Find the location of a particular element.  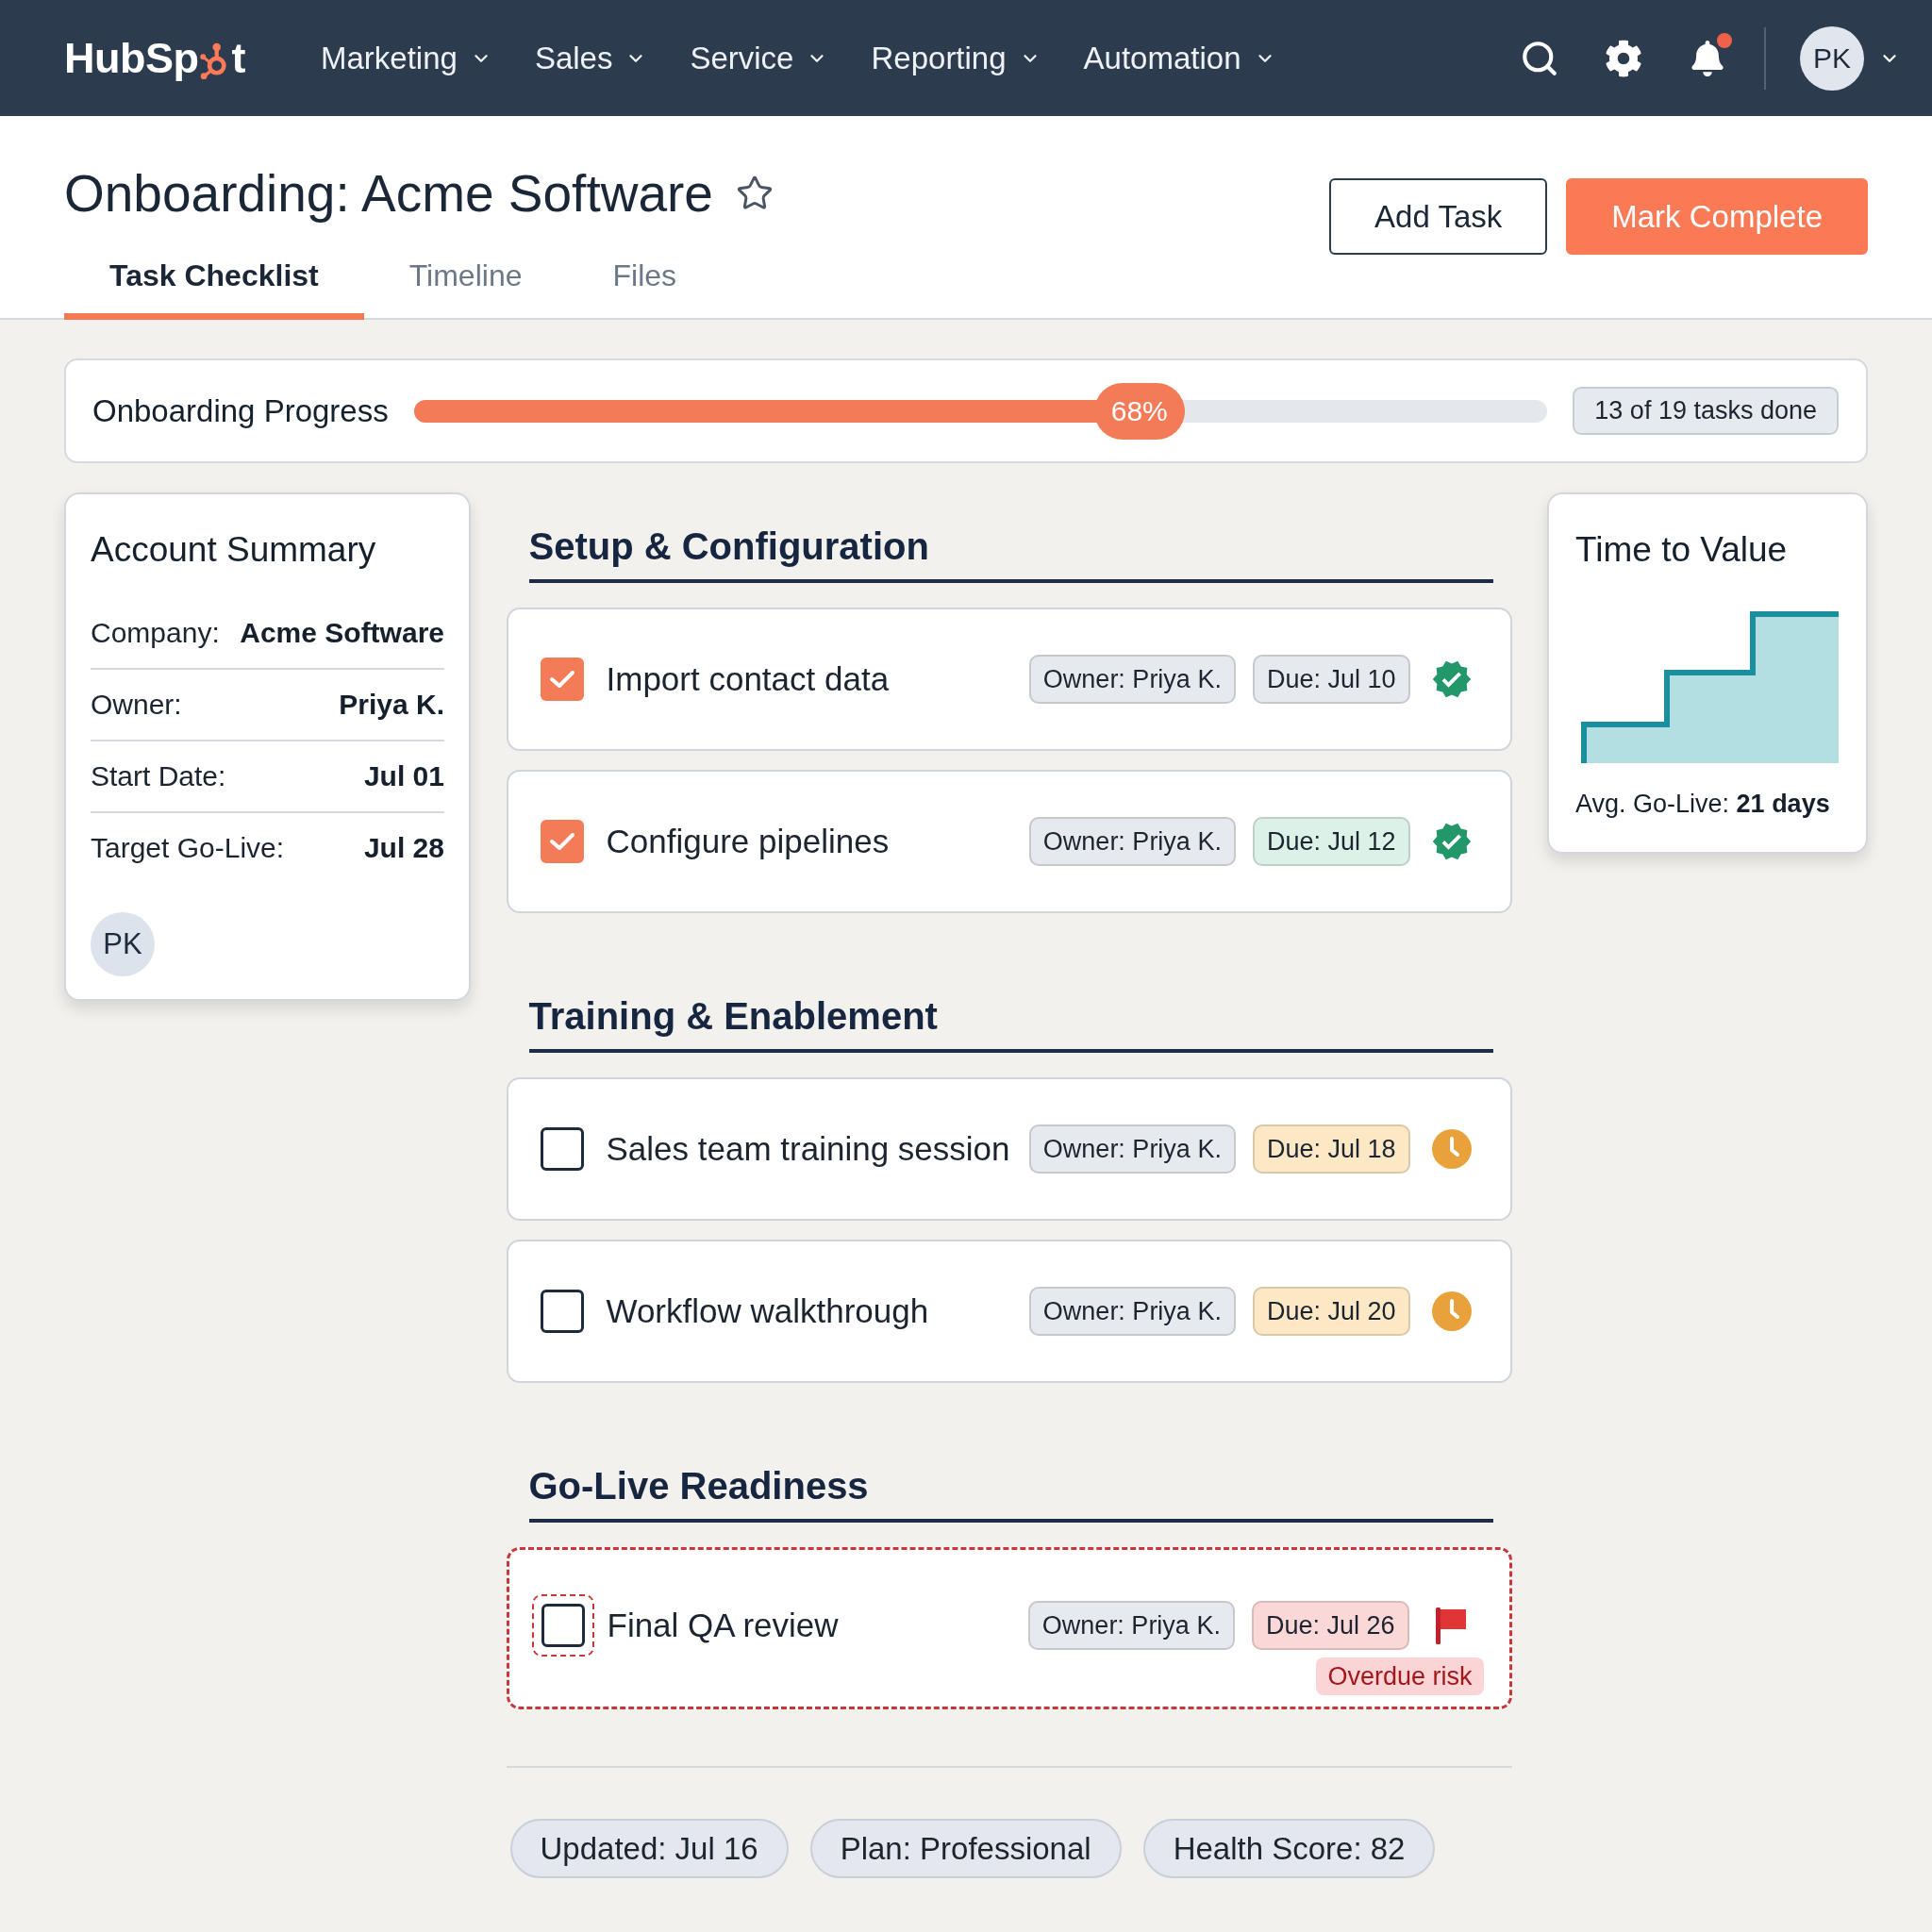

due-date-tag: Due: Jul 20 is located at coordinates (1331, 1312).